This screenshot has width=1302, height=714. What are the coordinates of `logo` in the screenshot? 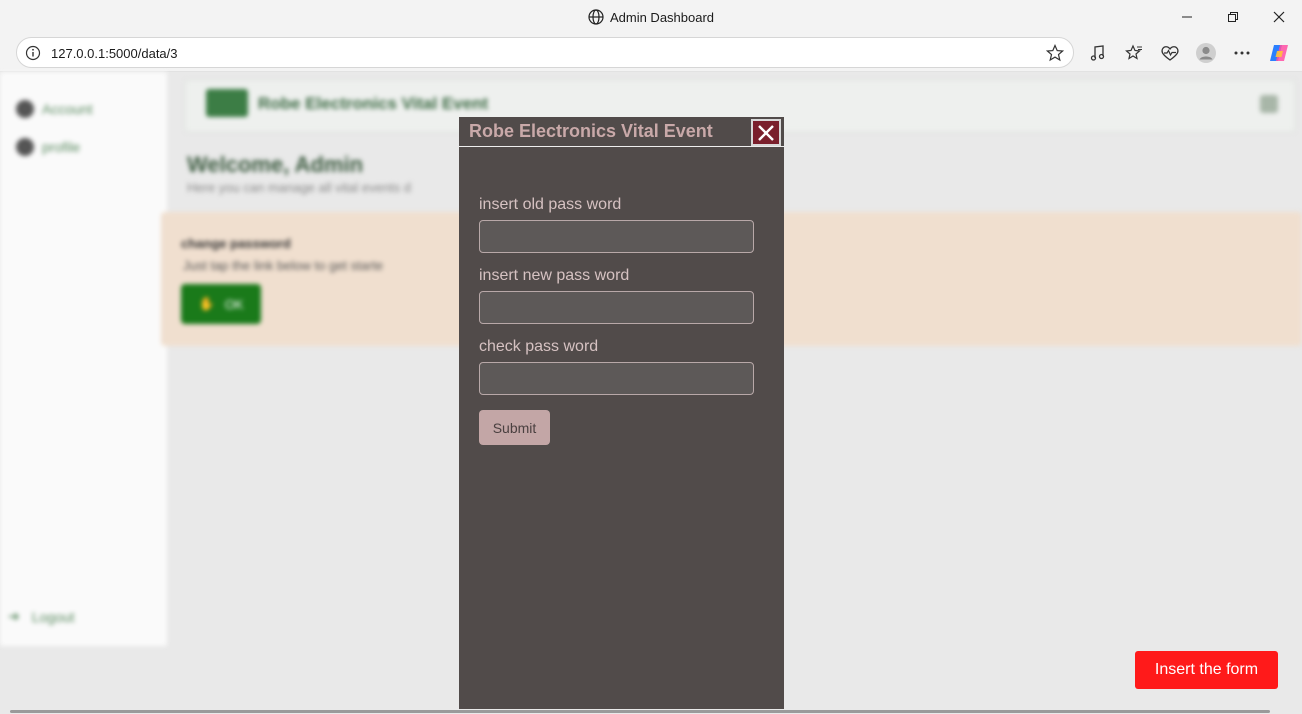 It's located at (227, 103).